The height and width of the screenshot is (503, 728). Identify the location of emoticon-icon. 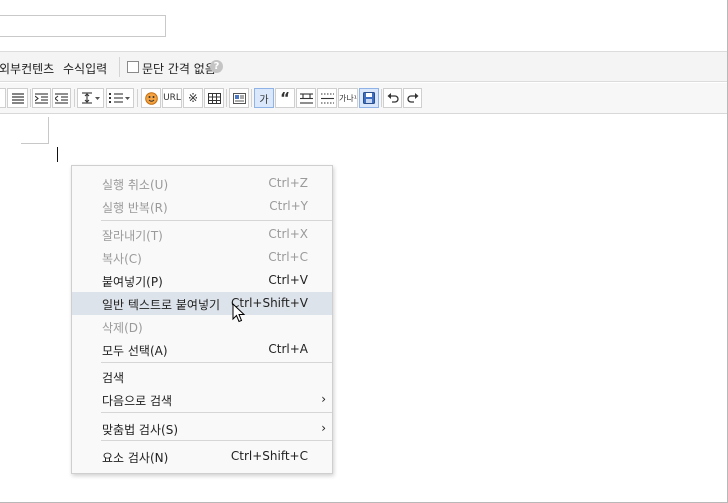
(151, 98).